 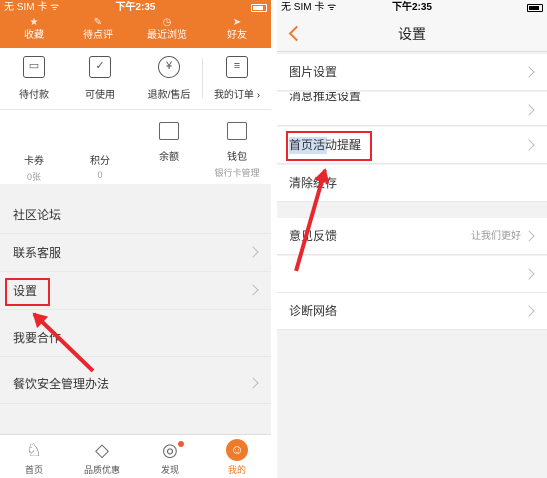 I want to click on order-label: 待付款, so click(x=34, y=95).